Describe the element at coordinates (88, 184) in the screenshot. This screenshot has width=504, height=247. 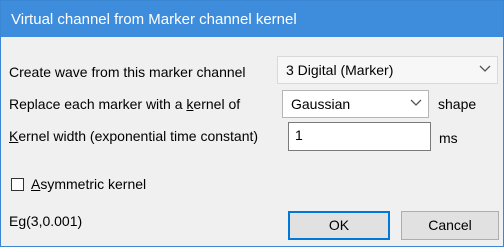
I see `asymmetric-kernel-label: Asymmetric kernel` at that location.